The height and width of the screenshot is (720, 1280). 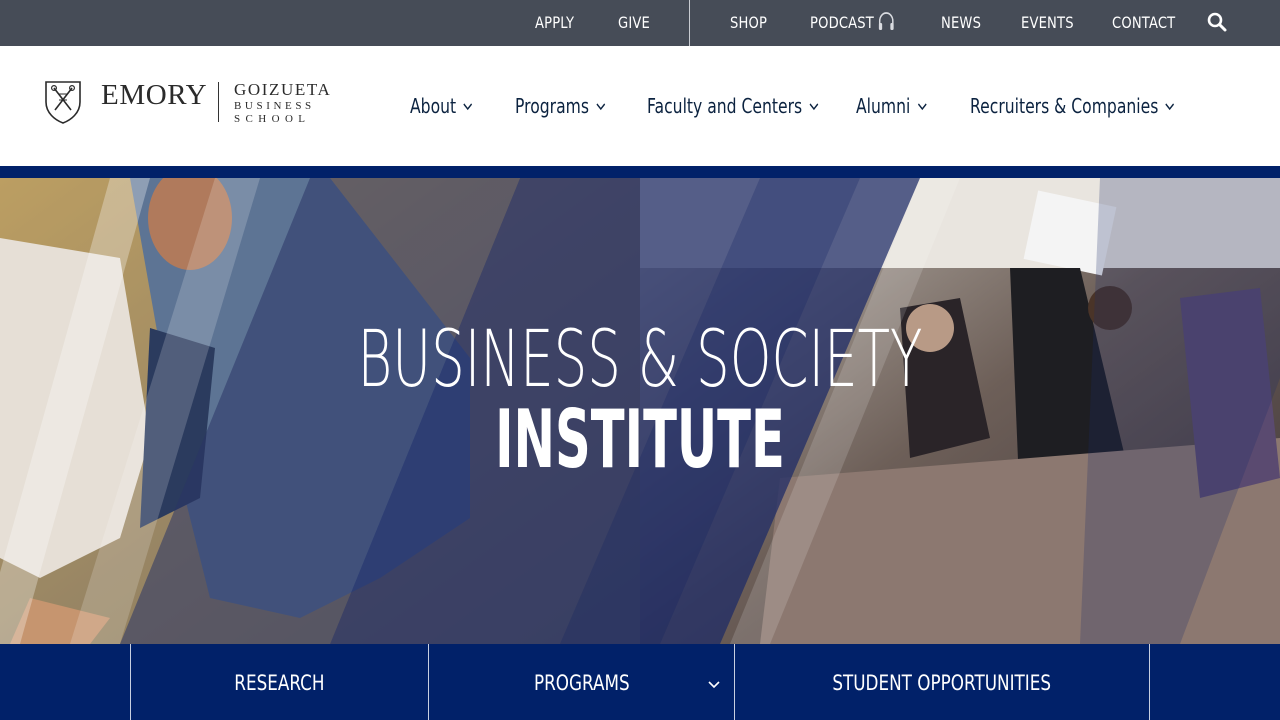 I want to click on nav-item-recruiters-and-companies: Recruiters & Companies, so click(x=1072, y=106).